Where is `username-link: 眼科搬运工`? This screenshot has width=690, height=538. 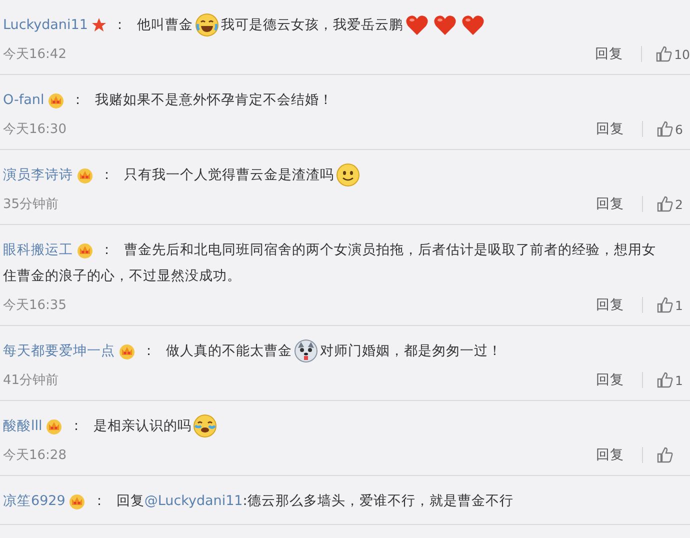 username-link: 眼科搬运工 is located at coordinates (38, 250).